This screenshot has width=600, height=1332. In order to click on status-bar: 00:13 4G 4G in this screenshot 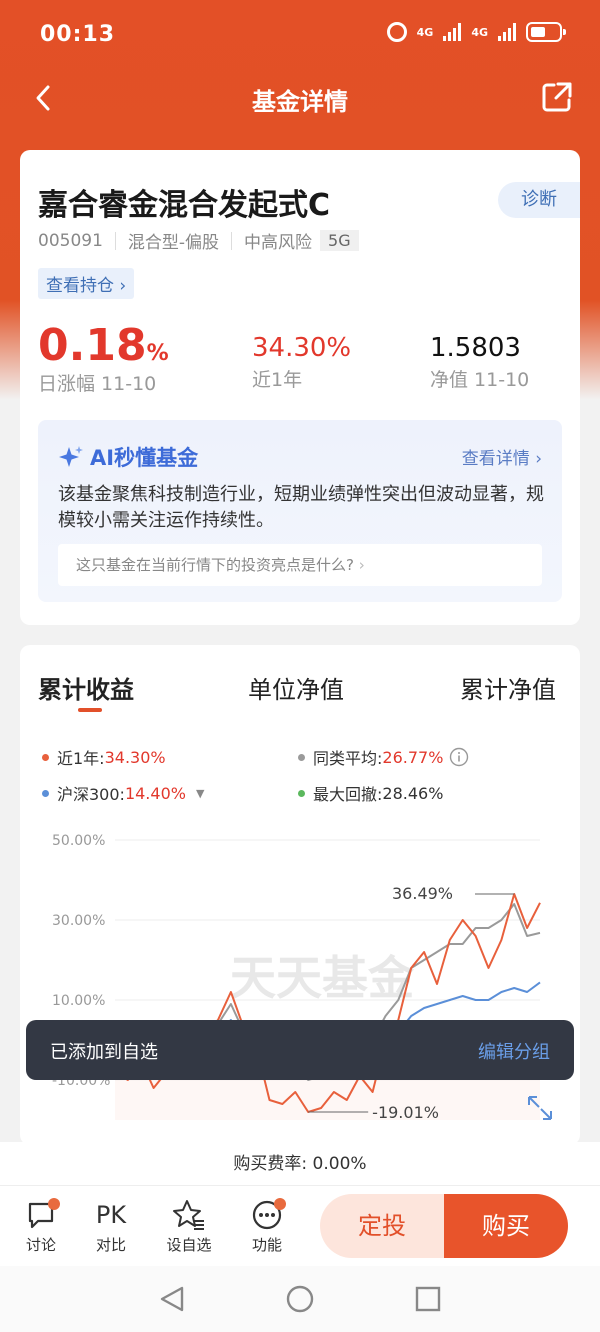, I will do `click(300, 35)`.